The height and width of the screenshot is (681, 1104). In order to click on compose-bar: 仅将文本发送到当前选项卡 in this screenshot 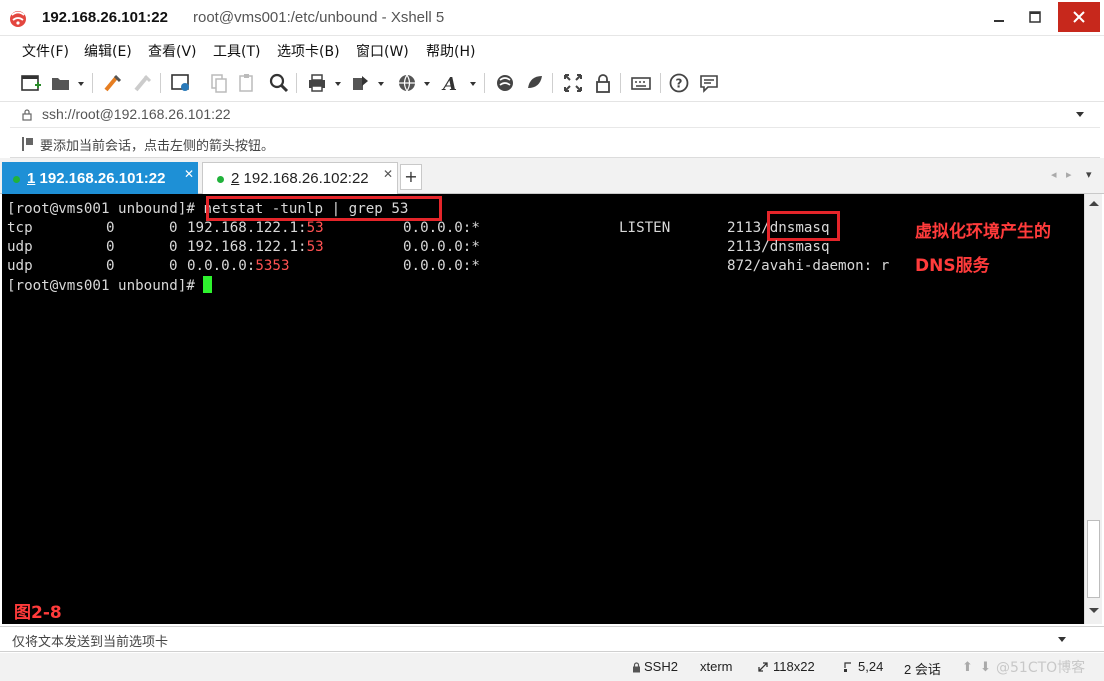, I will do `click(552, 639)`.